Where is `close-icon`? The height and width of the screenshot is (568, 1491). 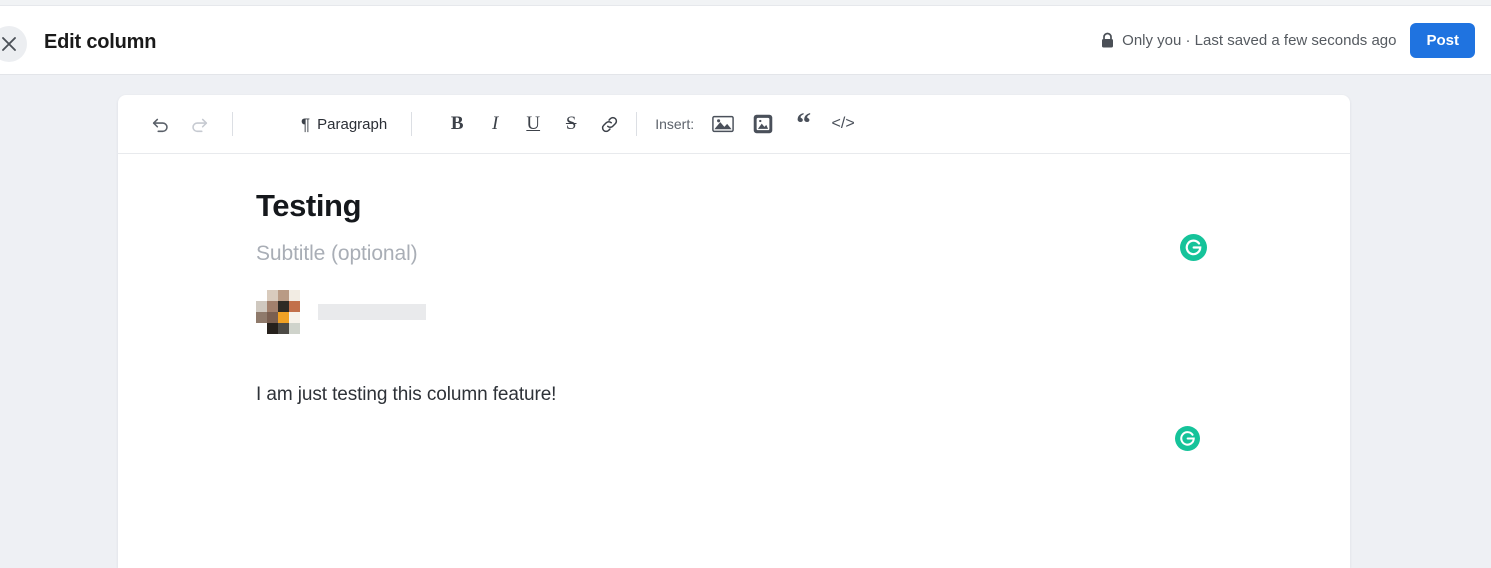
close-icon is located at coordinates (9, 44).